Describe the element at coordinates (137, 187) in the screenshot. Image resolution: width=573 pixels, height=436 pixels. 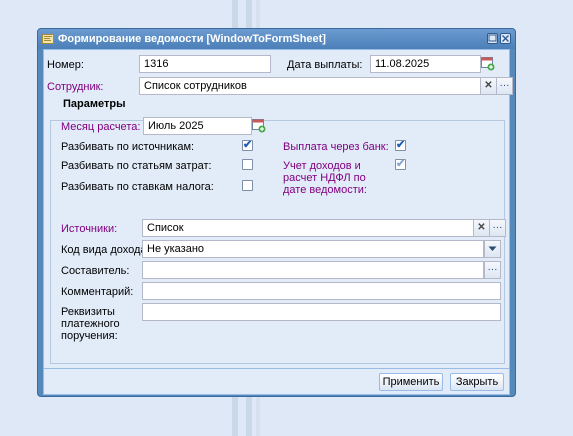
I see `split-tax-label: Разбивать по ставкам налога:` at that location.